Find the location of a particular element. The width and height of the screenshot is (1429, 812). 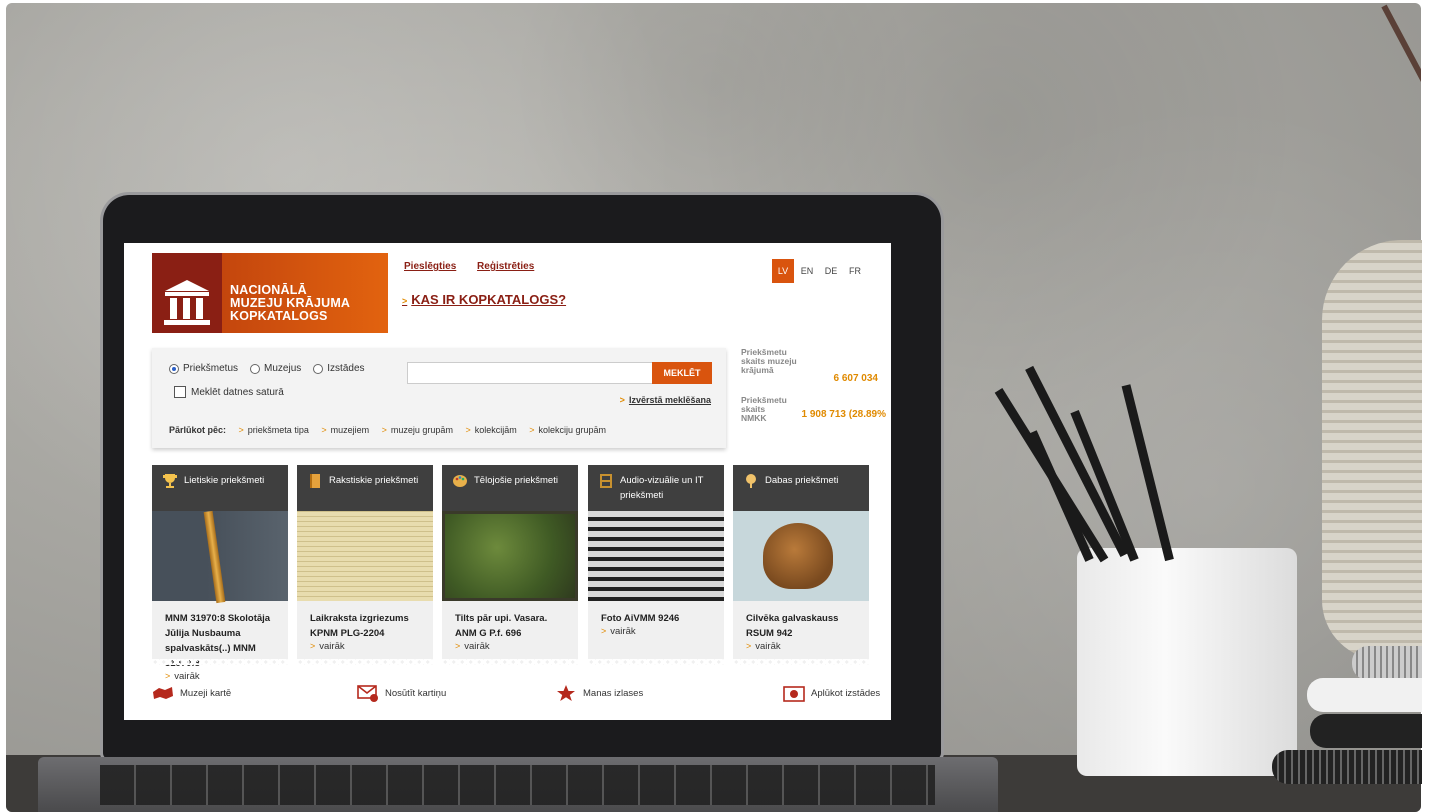

category-link: Lietiskie priekšmeti is located at coordinates (224, 480).